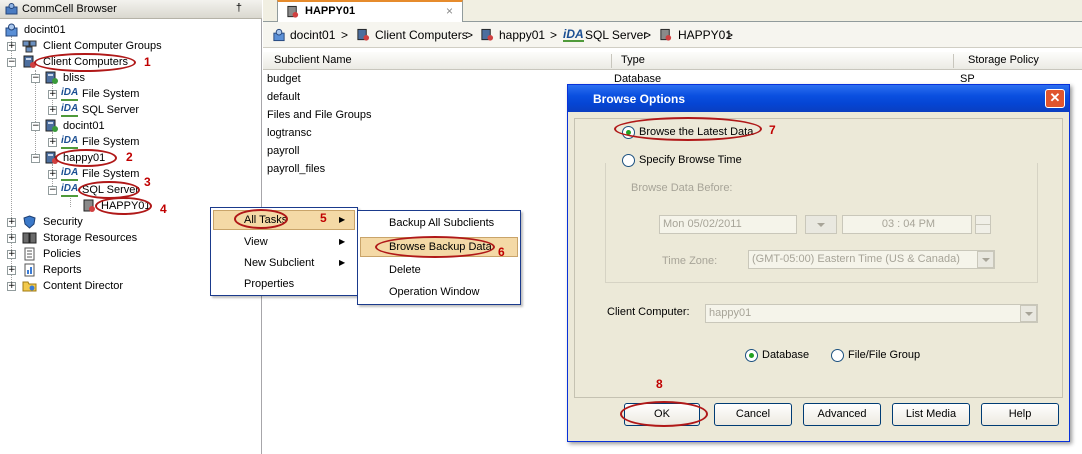 The height and width of the screenshot is (454, 1082). I want to click on column-header: Subclient Name, so click(313, 60).